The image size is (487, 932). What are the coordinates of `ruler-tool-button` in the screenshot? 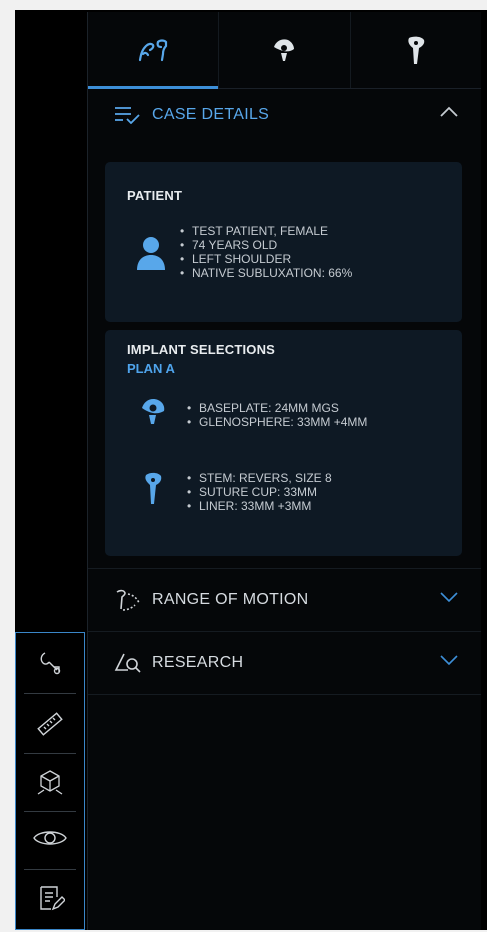 It's located at (50, 724).